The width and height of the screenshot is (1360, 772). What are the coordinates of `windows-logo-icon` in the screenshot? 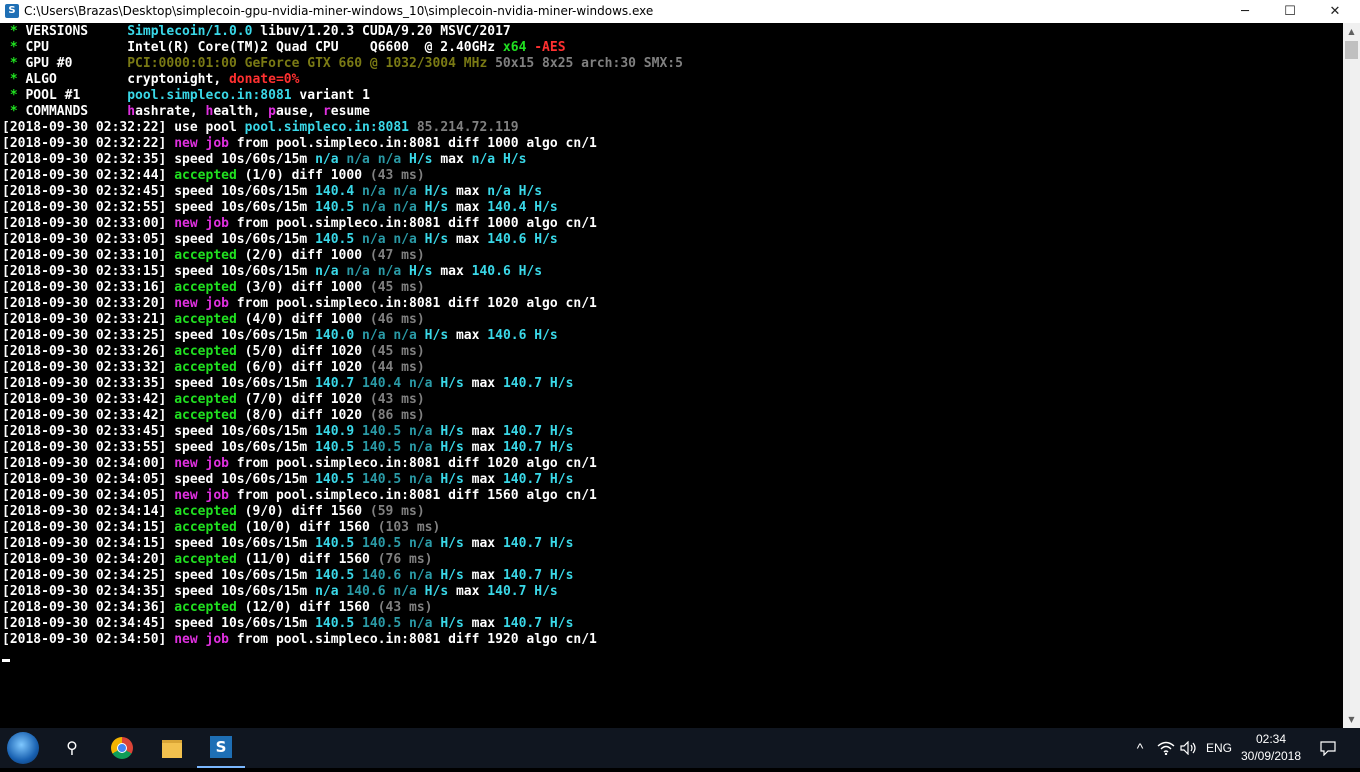 It's located at (23, 748).